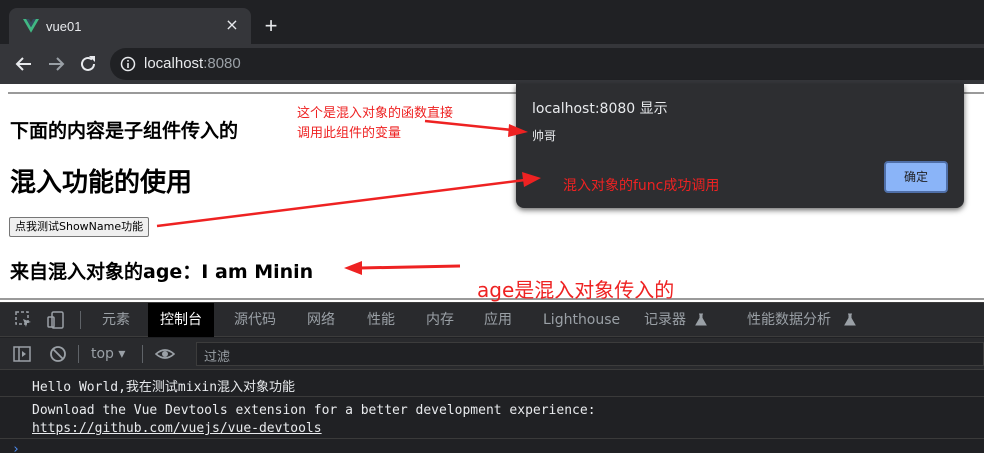  I want to click on new-tab-button: +, so click(271, 26).